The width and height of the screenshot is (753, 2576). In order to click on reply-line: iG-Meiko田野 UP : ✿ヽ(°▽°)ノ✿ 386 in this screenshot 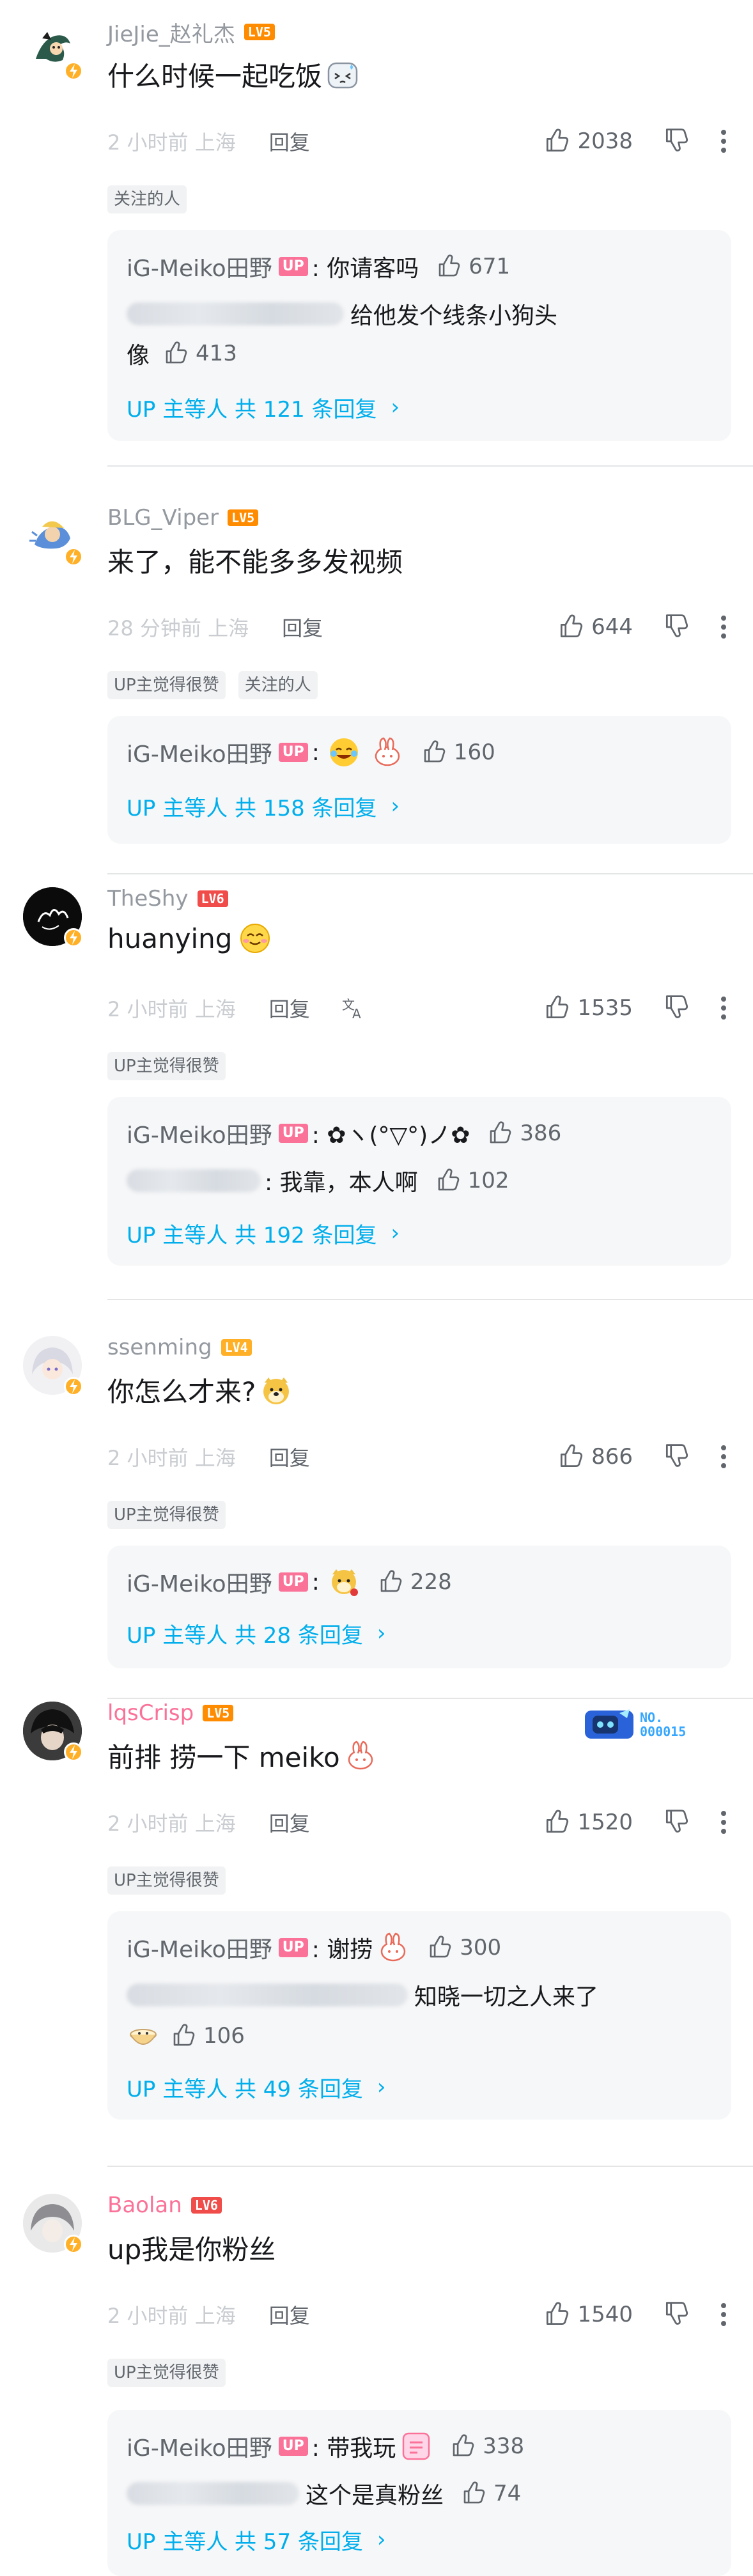, I will do `click(344, 1133)`.